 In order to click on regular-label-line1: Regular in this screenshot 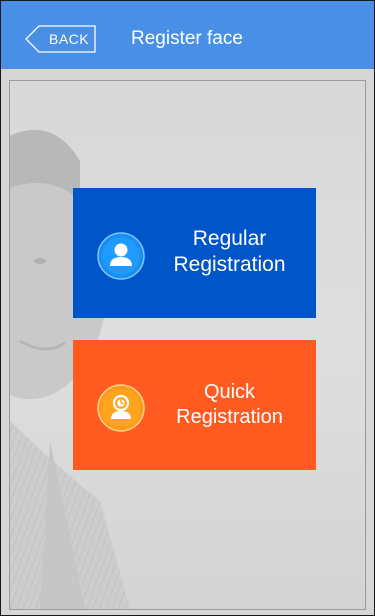, I will do `click(229, 238)`.